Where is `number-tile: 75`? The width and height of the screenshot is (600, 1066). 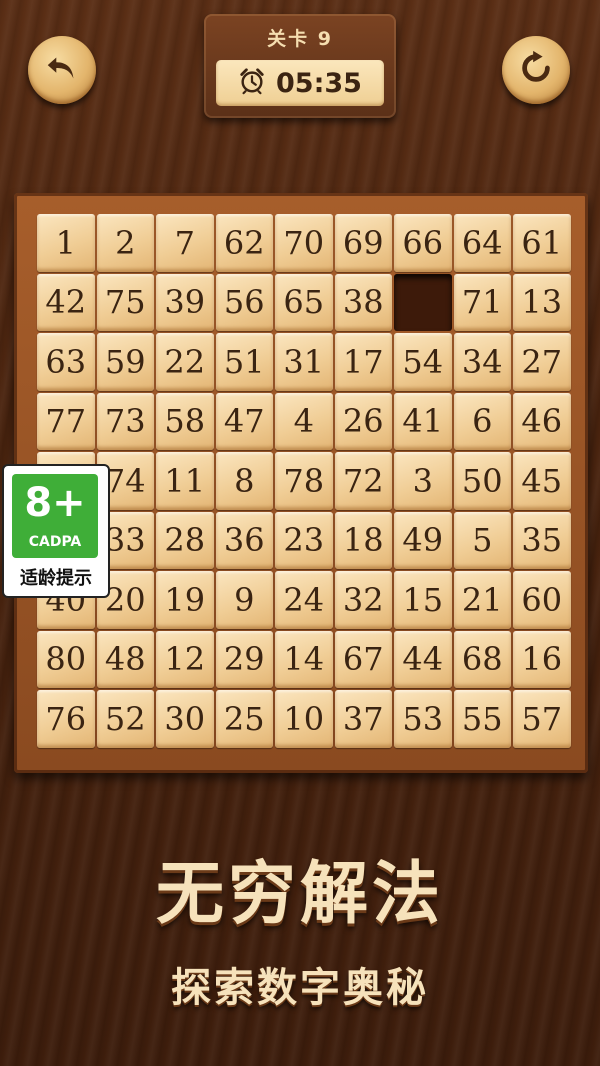
number-tile: 75 is located at coordinates (125, 302).